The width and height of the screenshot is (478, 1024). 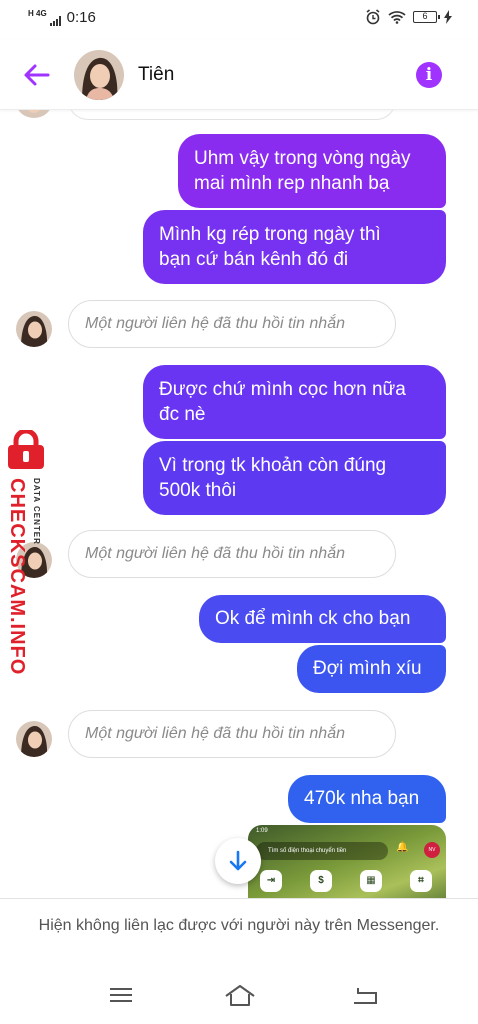 I want to click on system-navigation-bar, so click(x=239, y=996).